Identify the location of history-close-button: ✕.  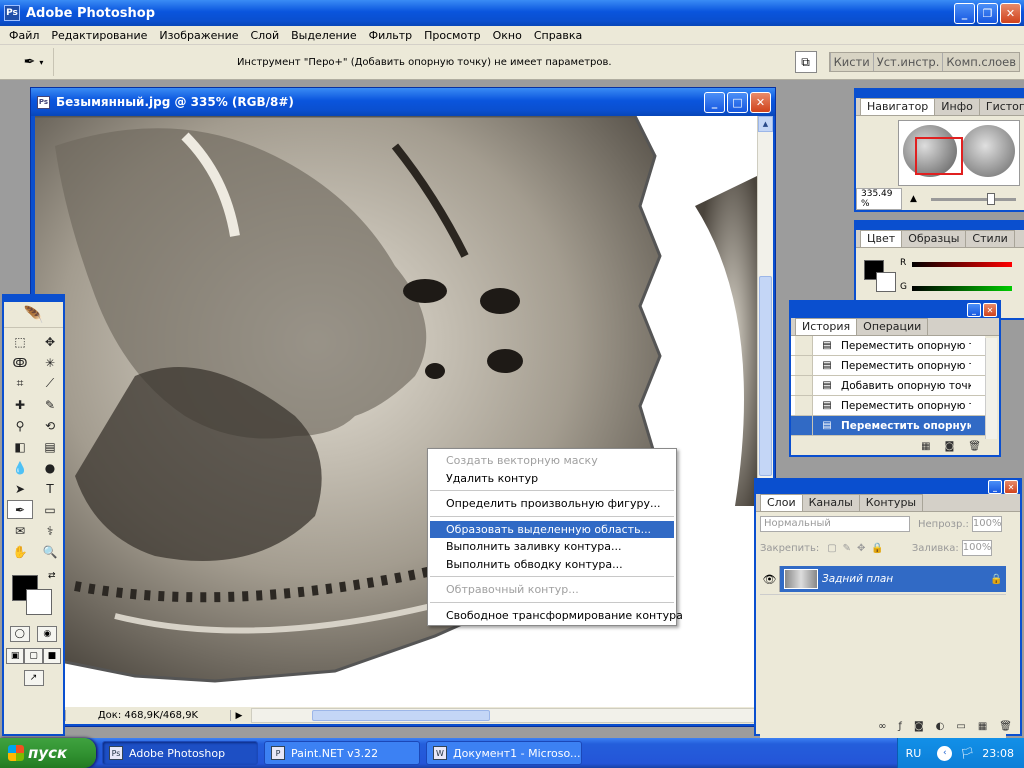
(990, 310).